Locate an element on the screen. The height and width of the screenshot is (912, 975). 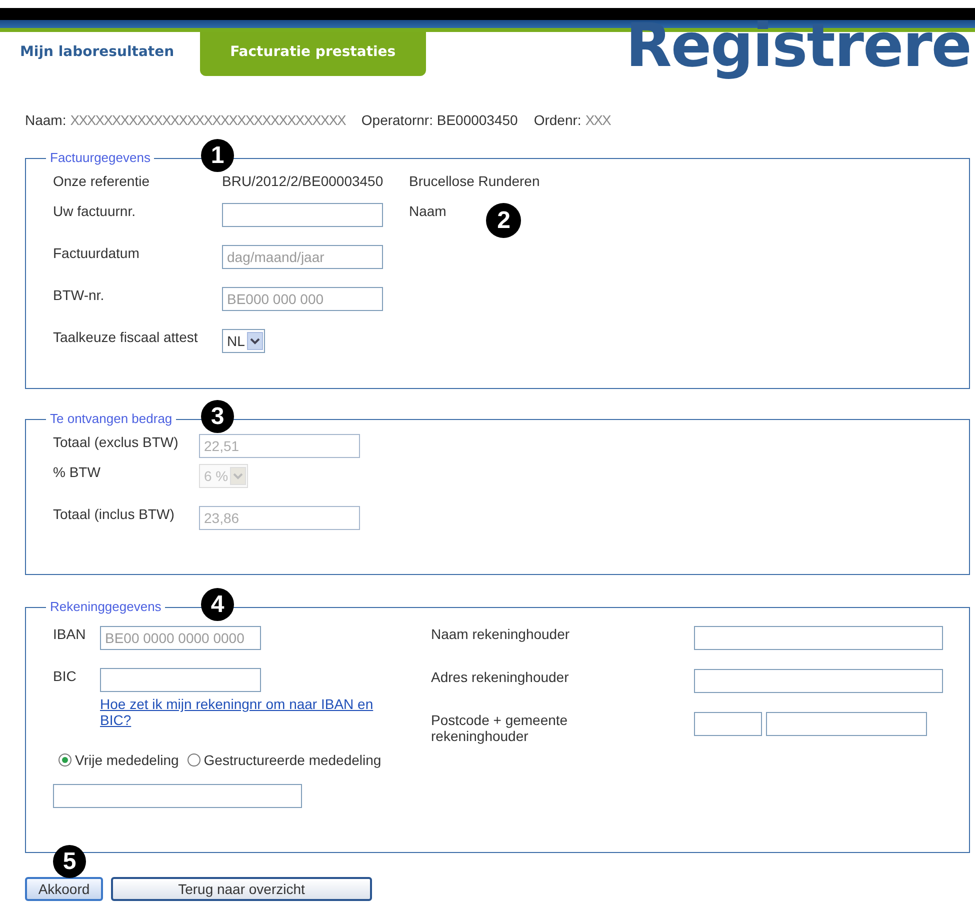
order-label: Ordenr: is located at coordinates (558, 120).